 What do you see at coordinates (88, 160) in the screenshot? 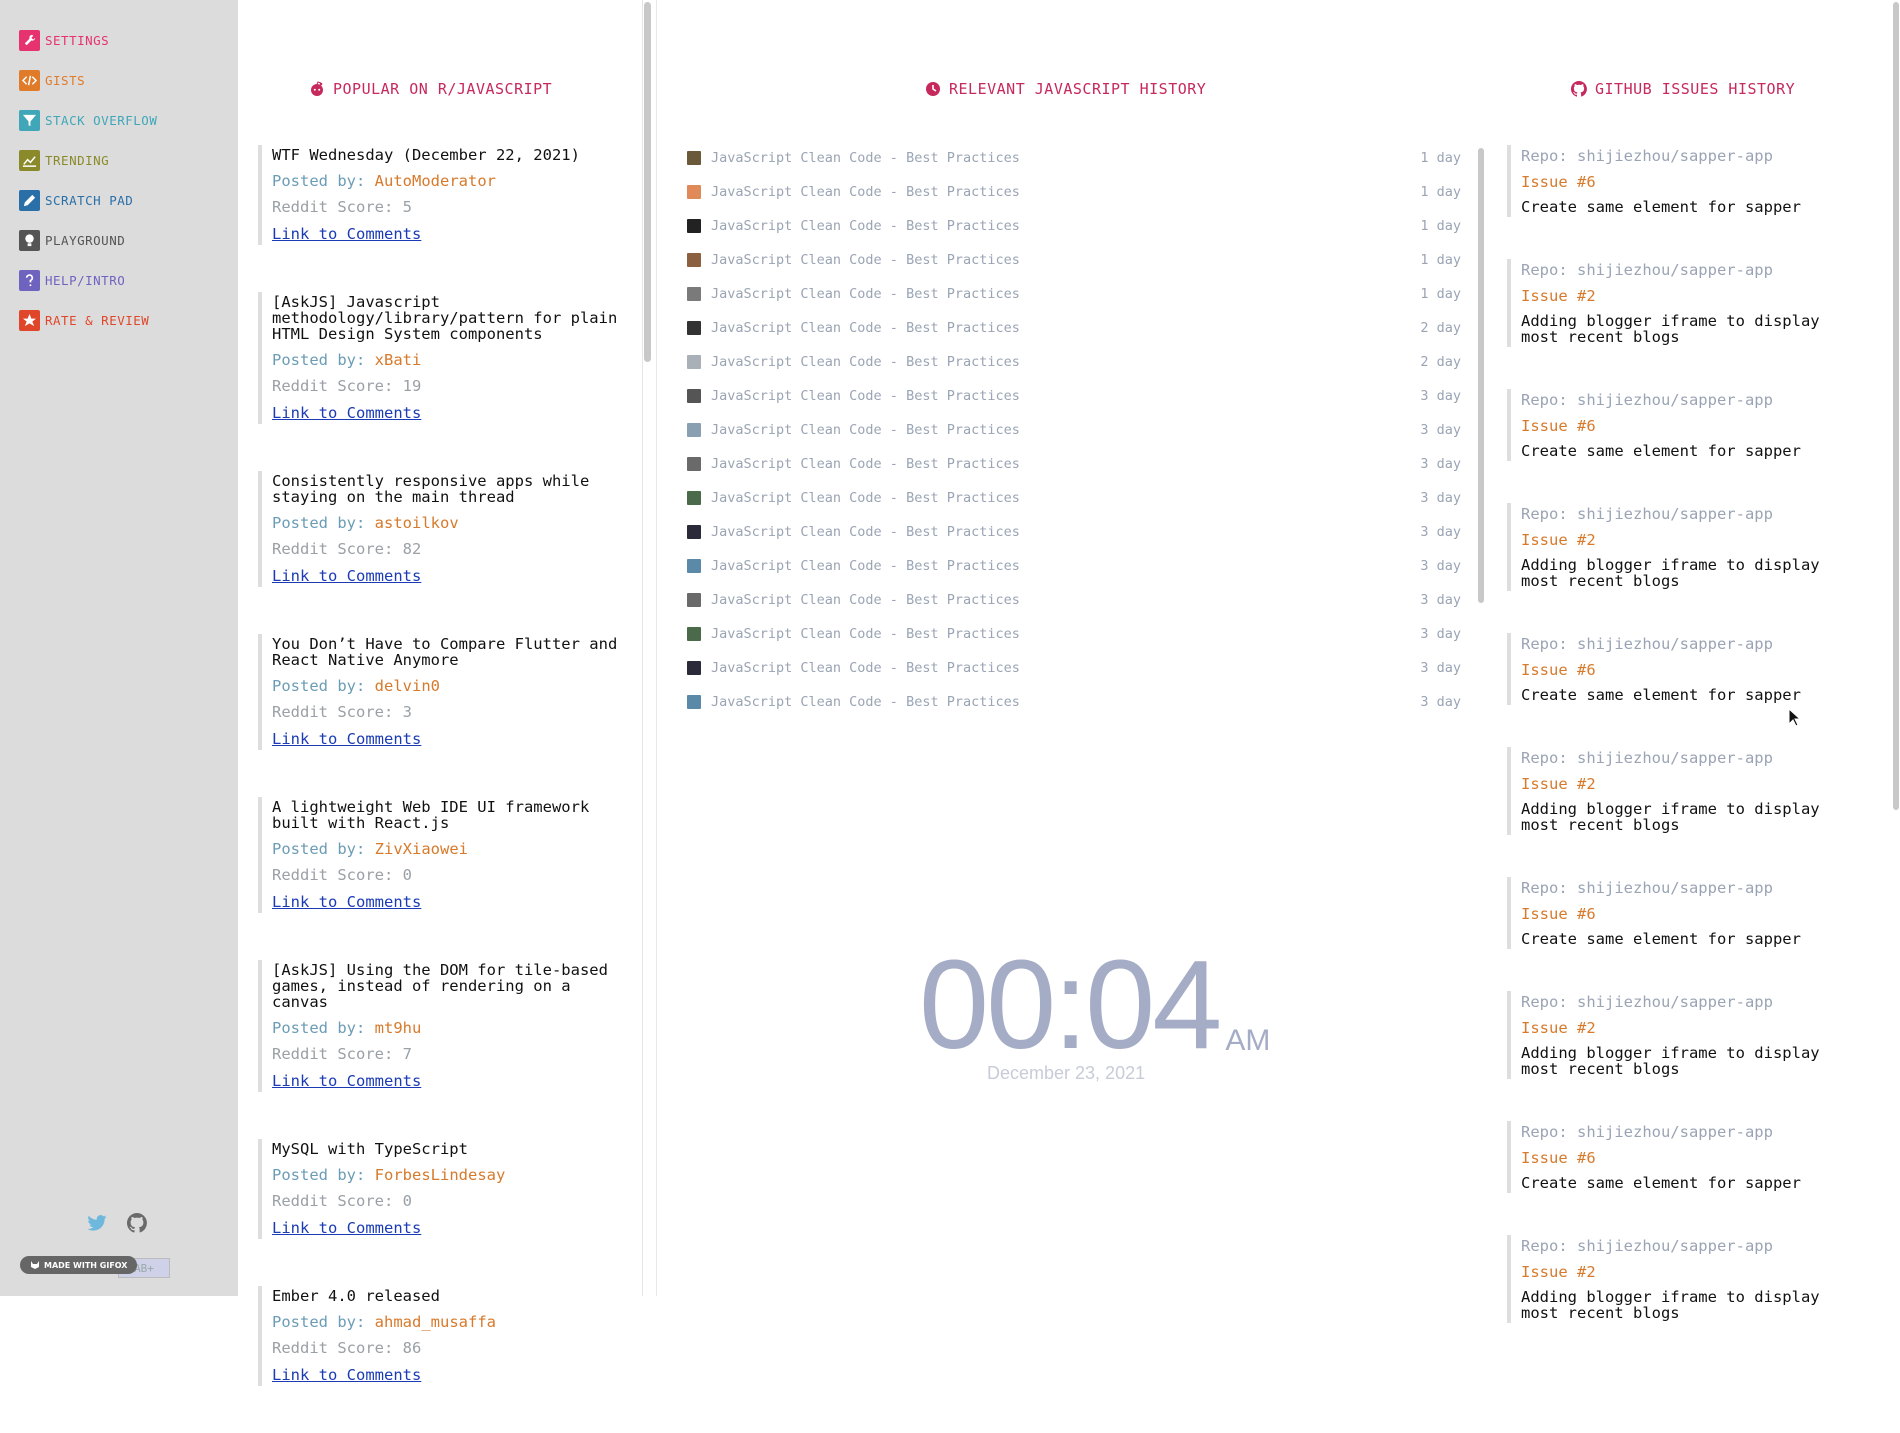
I see `sidebar-item-trending: TRENDING` at bounding box center [88, 160].